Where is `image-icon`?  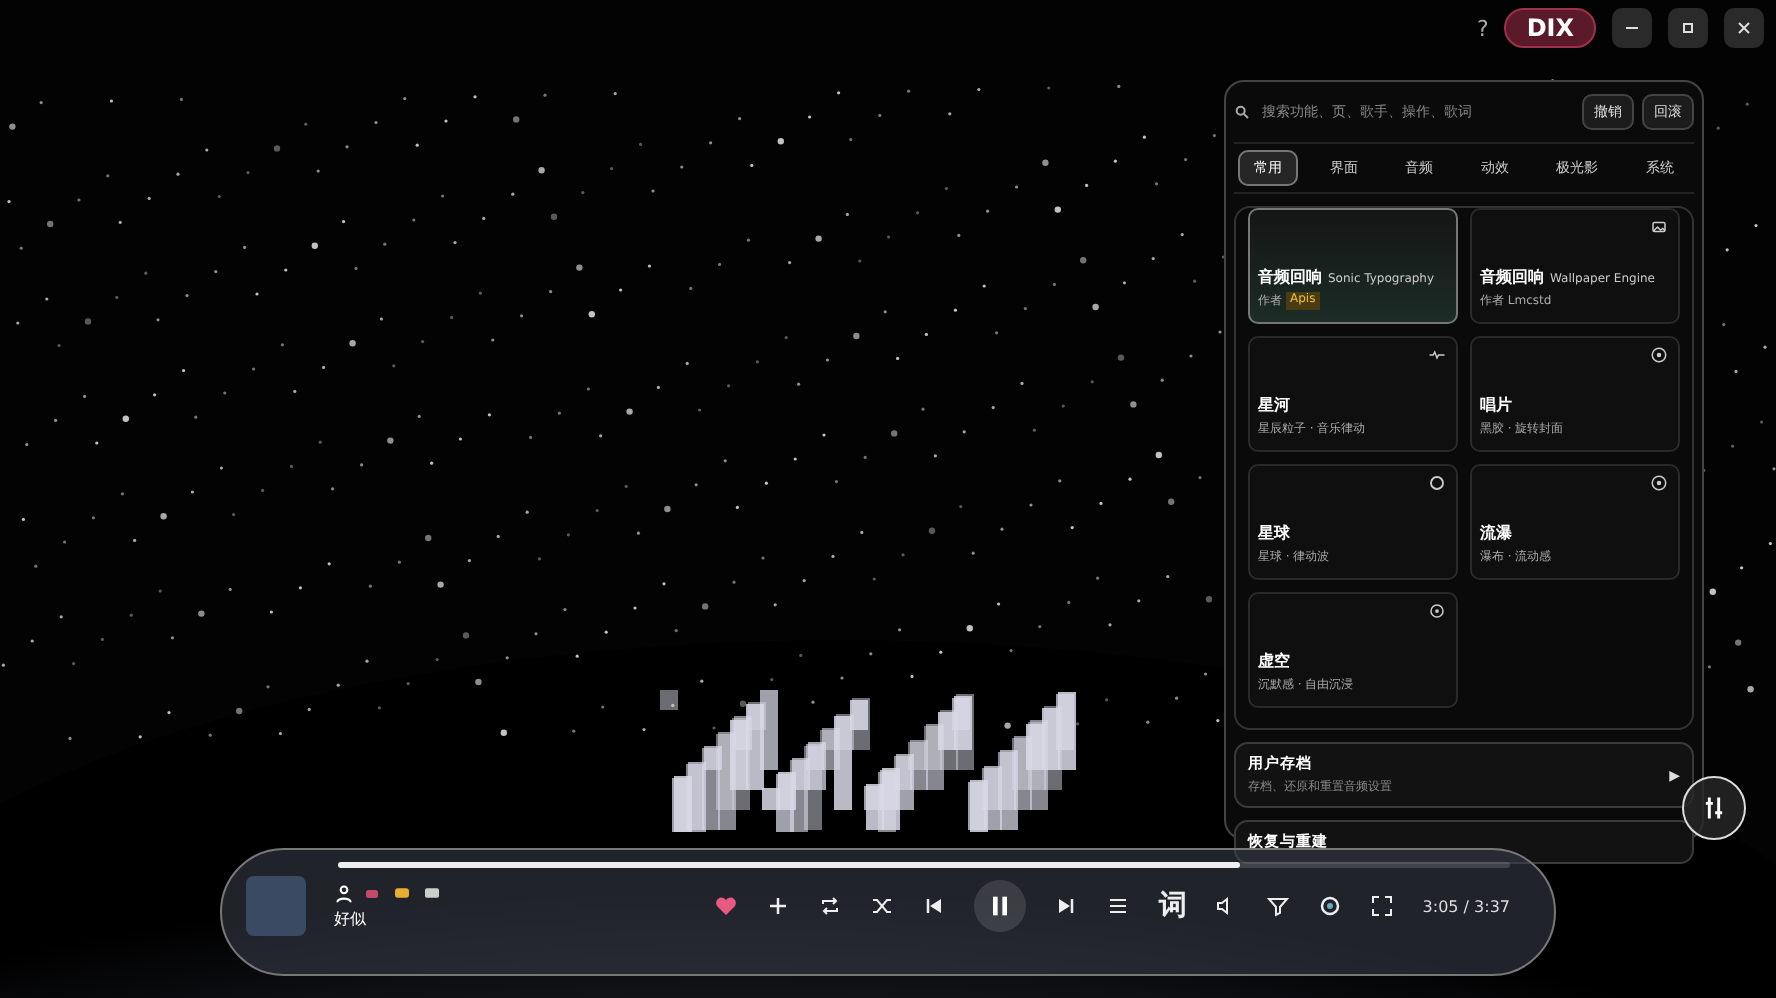
image-icon is located at coordinates (1659, 227).